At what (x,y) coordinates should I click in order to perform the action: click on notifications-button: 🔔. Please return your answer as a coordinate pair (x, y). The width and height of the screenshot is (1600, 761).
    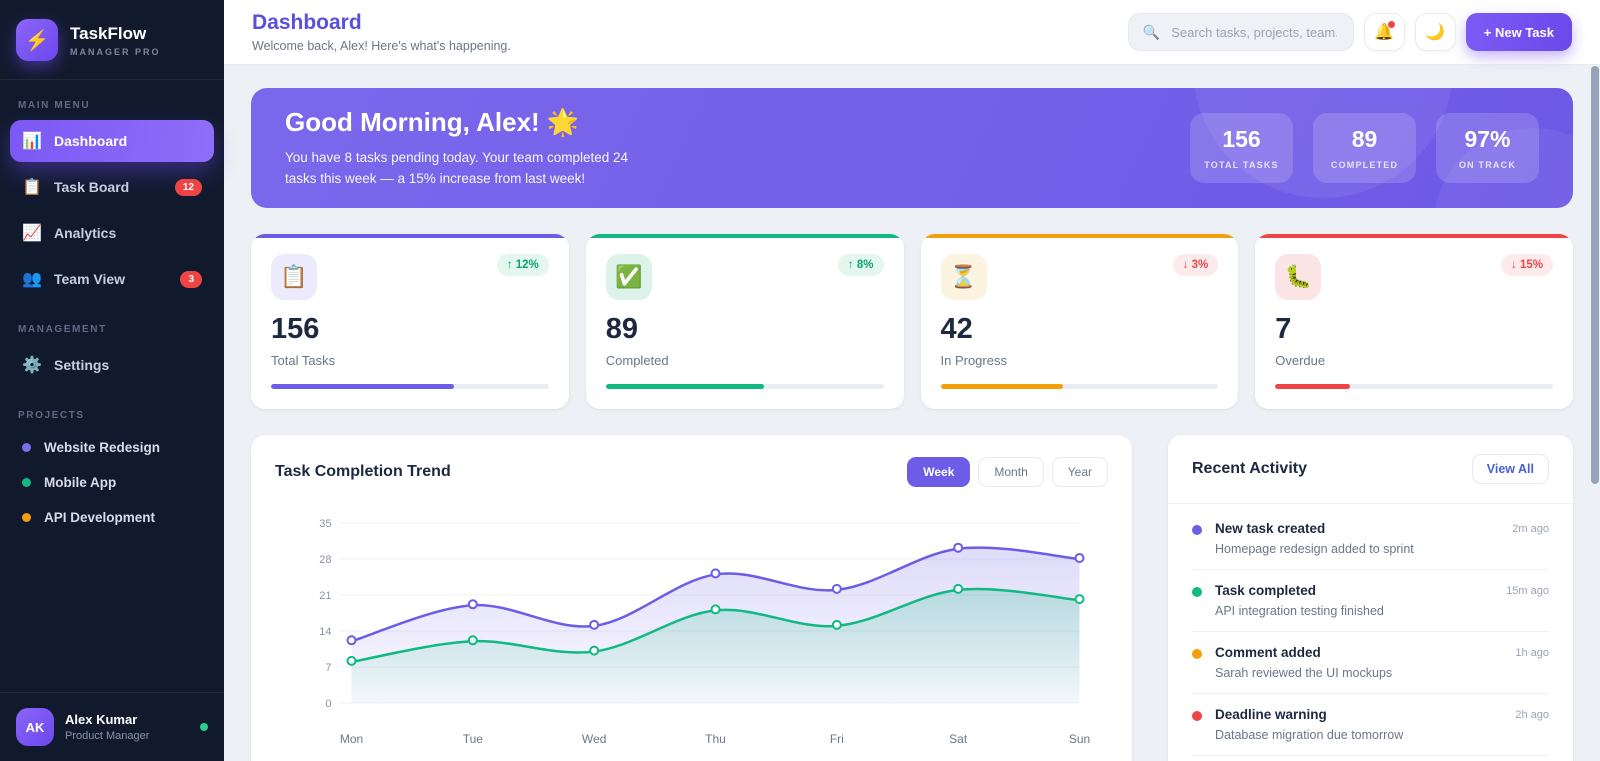
    Looking at the image, I should click on (1384, 32).